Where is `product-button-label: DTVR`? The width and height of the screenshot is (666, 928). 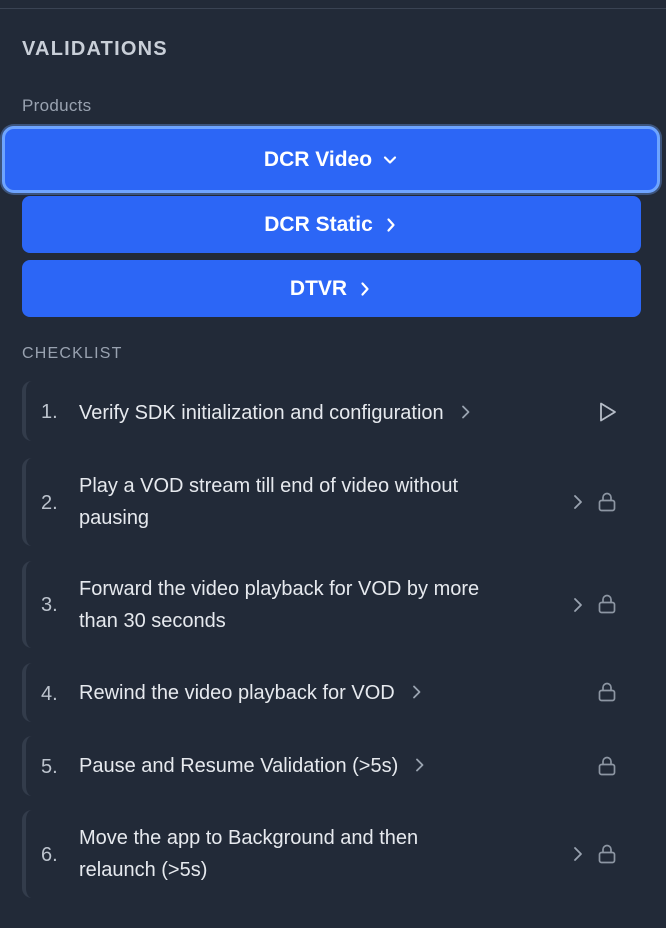 product-button-label: DTVR is located at coordinates (318, 288).